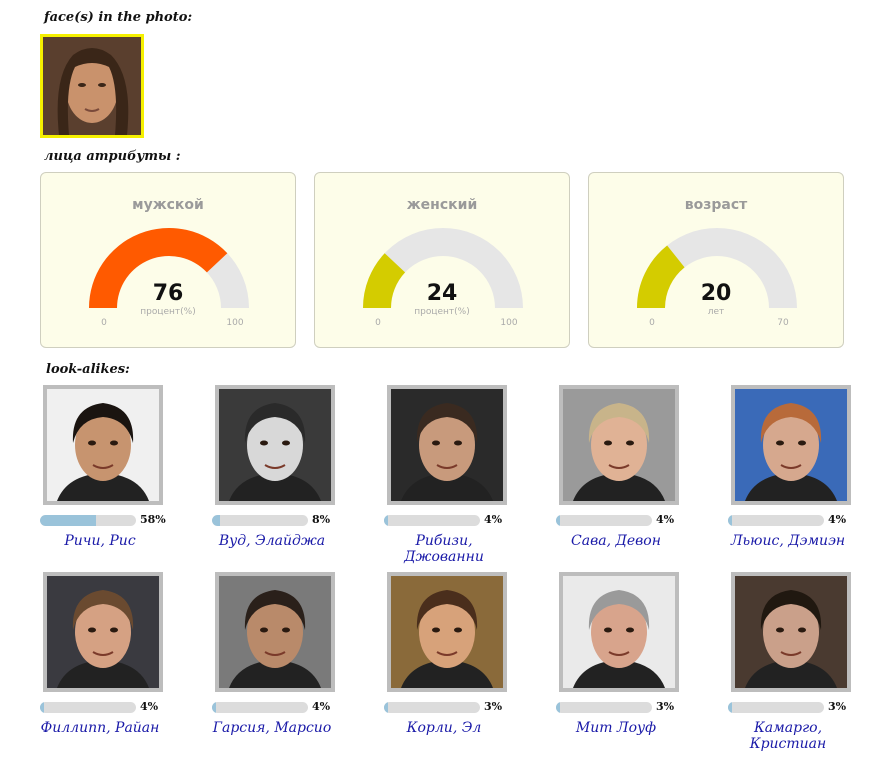 This screenshot has width=889, height=761. What do you see at coordinates (444, 549) in the screenshot?
I see `lookalike-name-link: Рибизи, Джованни` at bounding box center [444, 549].